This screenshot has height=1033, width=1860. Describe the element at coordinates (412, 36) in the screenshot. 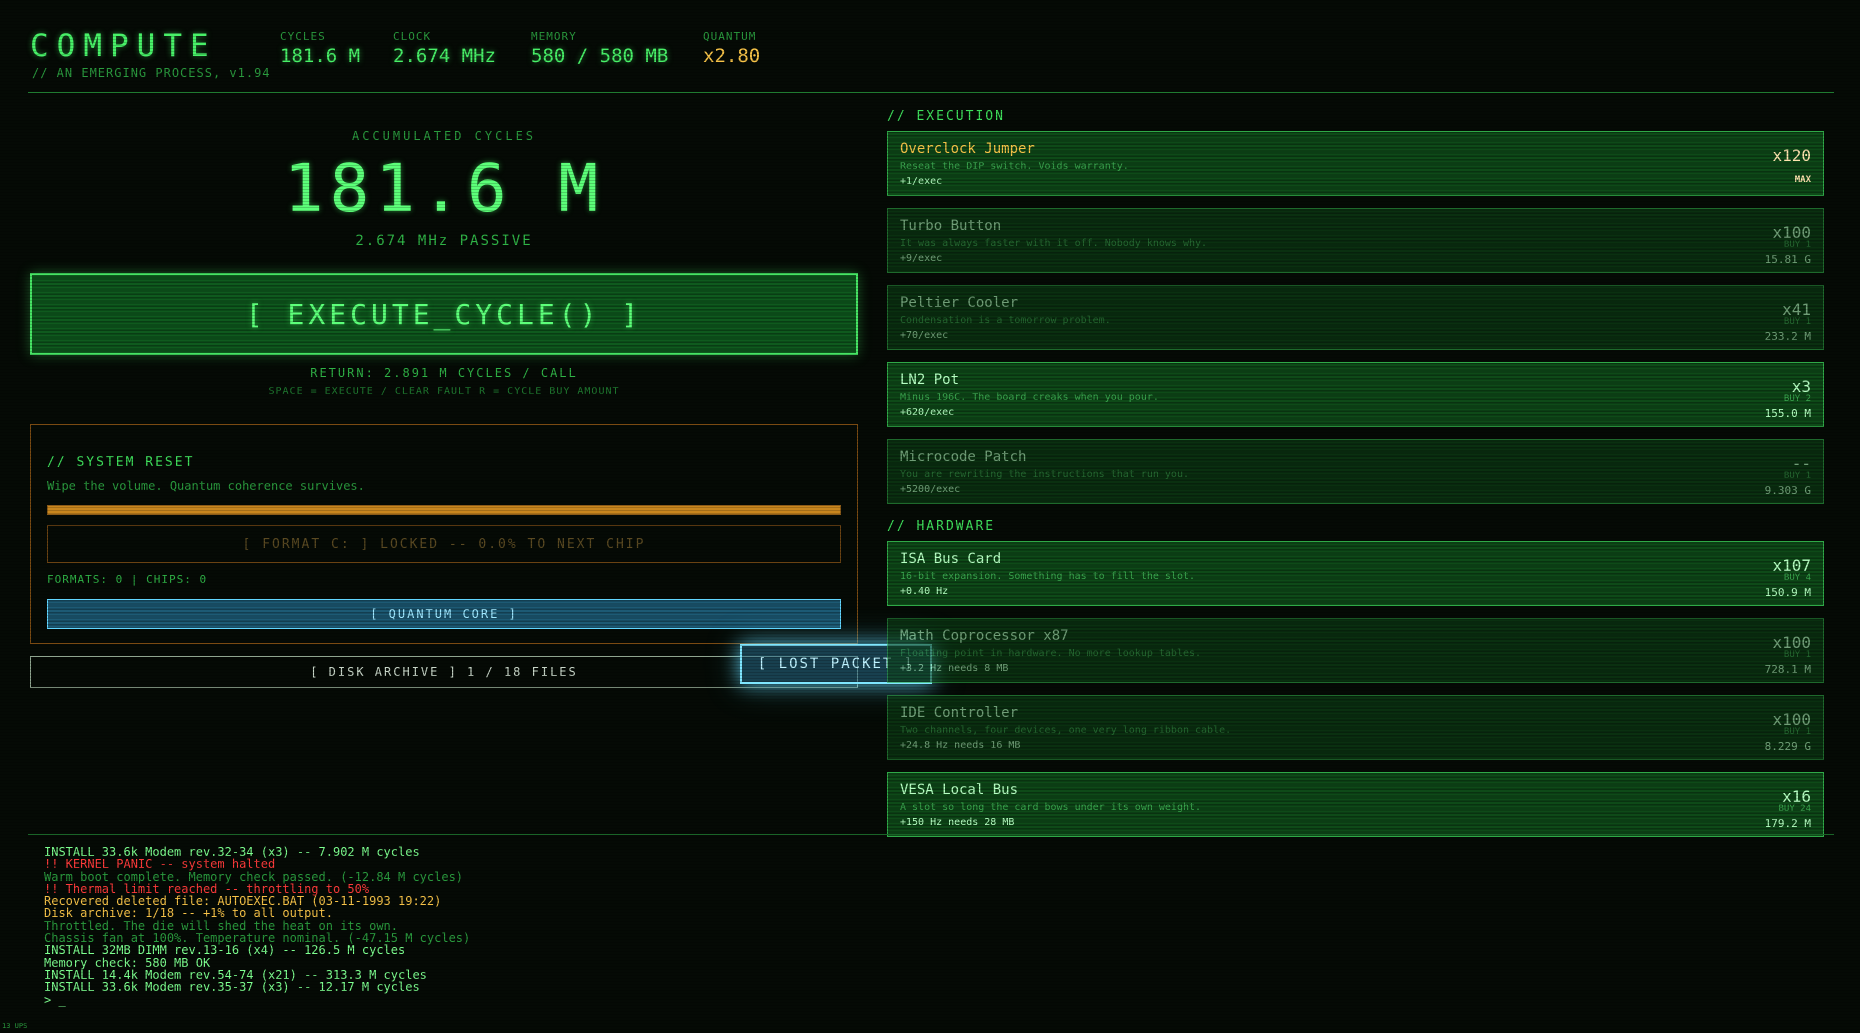

I see `stat-label: CLOCK` at that location.